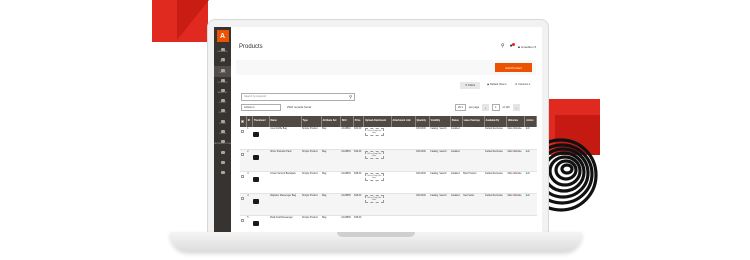 Image resolution: width=750 pixels, height=260 pixels. I want to click on sidebar-item-catalog: CATALOG, so click(222, 71).